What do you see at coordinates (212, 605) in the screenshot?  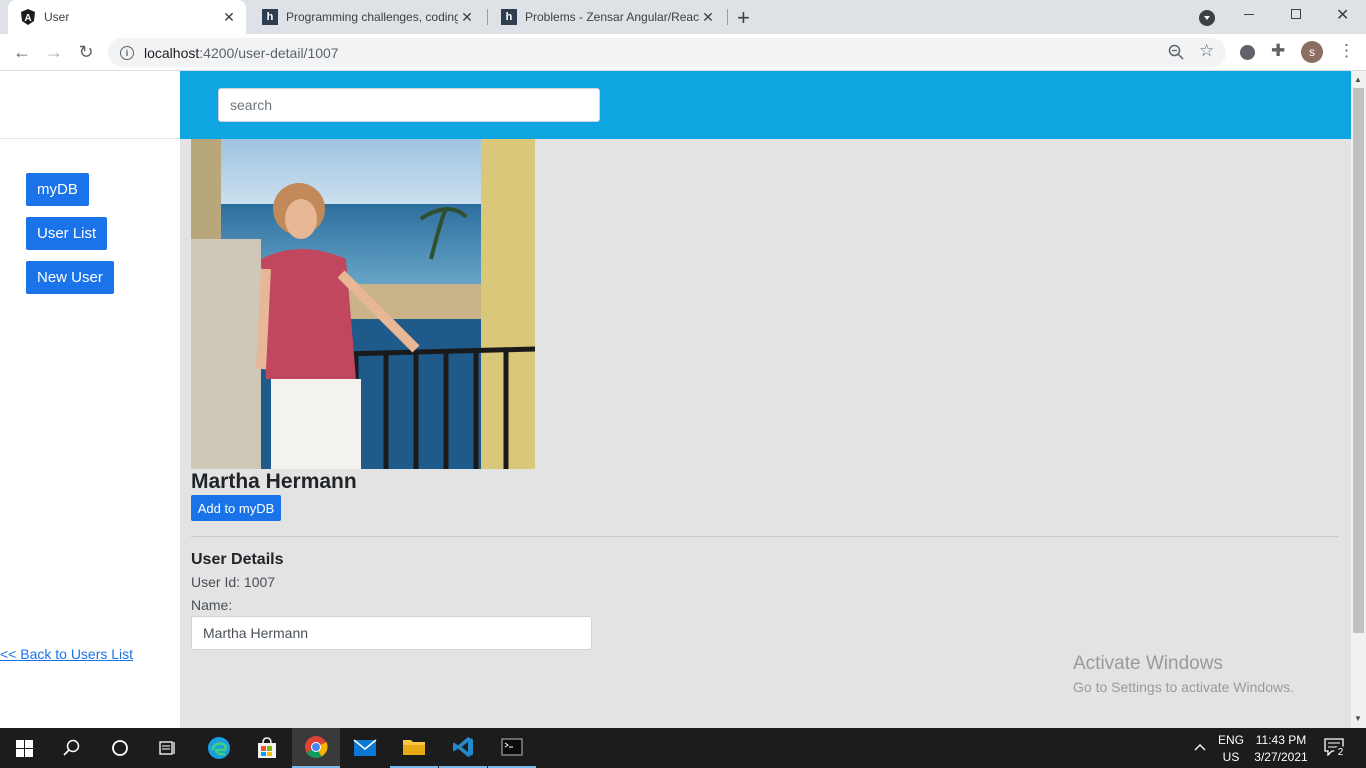 I see `name-label: Name:` at bounding box center [212, 605].